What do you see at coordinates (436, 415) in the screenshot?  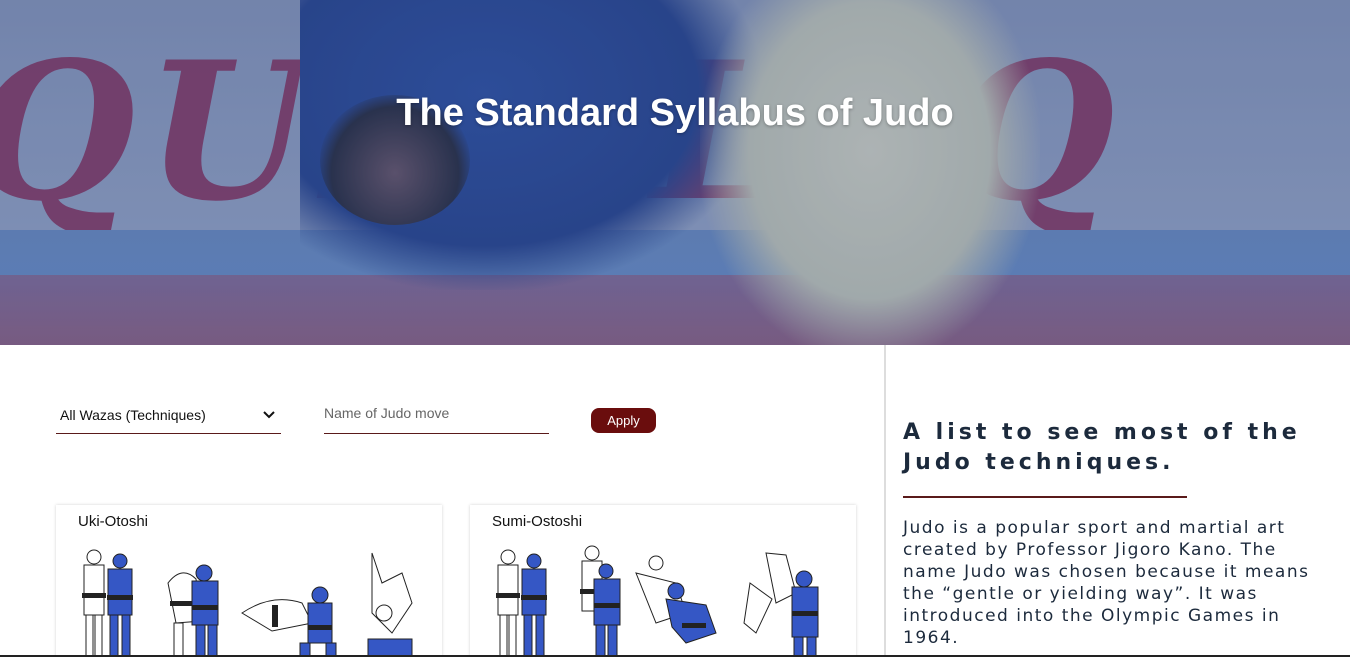 I see `move-name-search-input` at bounding box center [436, 415].